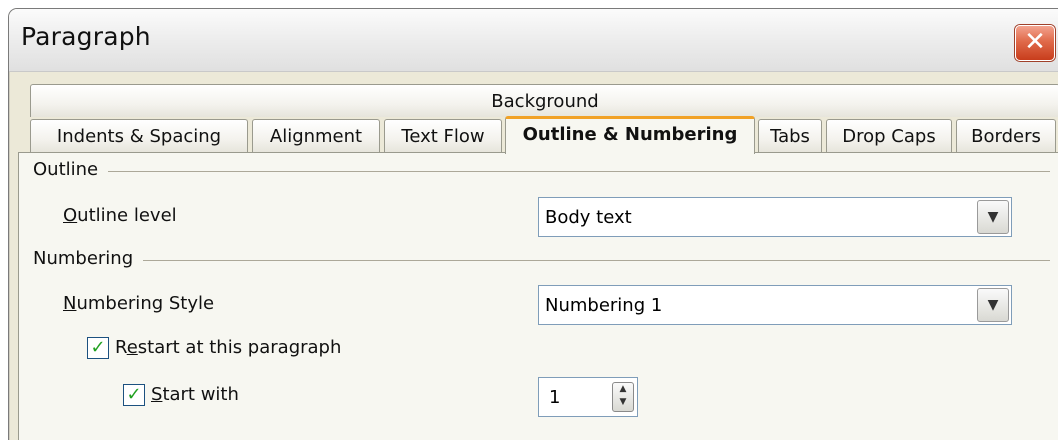 The width and height of the screenshot is (1058, 440). Describe the element at coordinates (86, 36) in the screenshot. I see `dialog-title: Paragraph` at that location.